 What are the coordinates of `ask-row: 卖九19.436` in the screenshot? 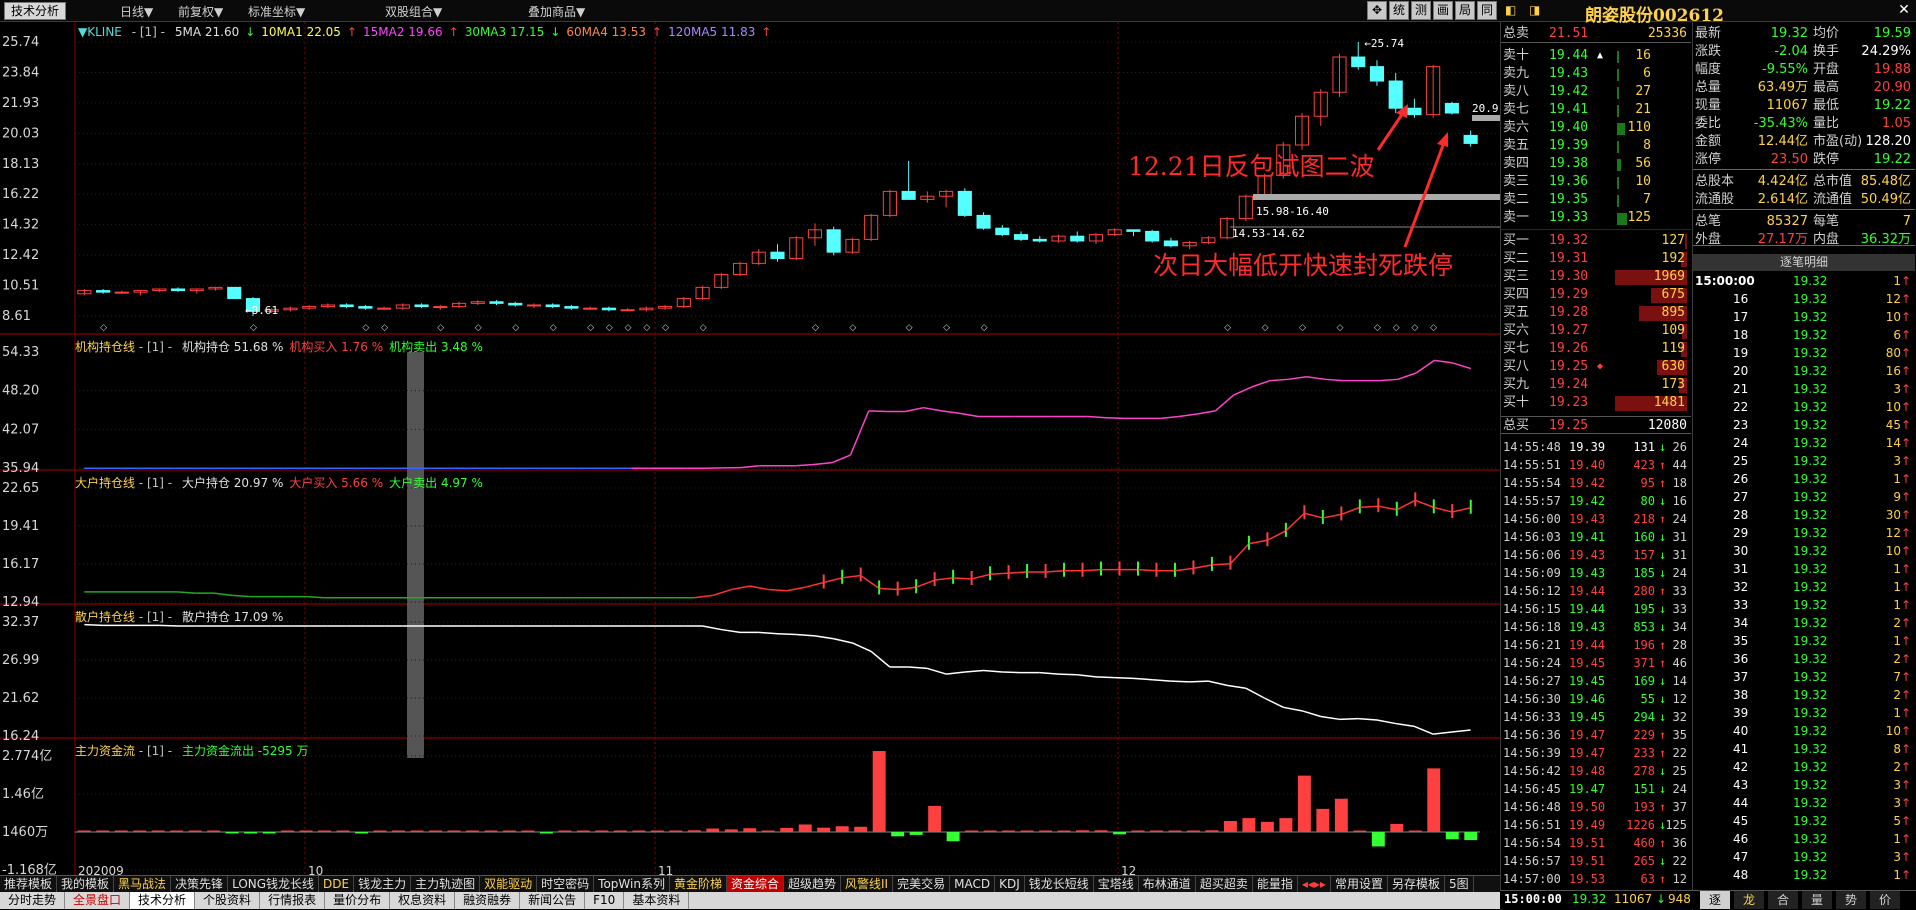 It's located at (1596, 74).